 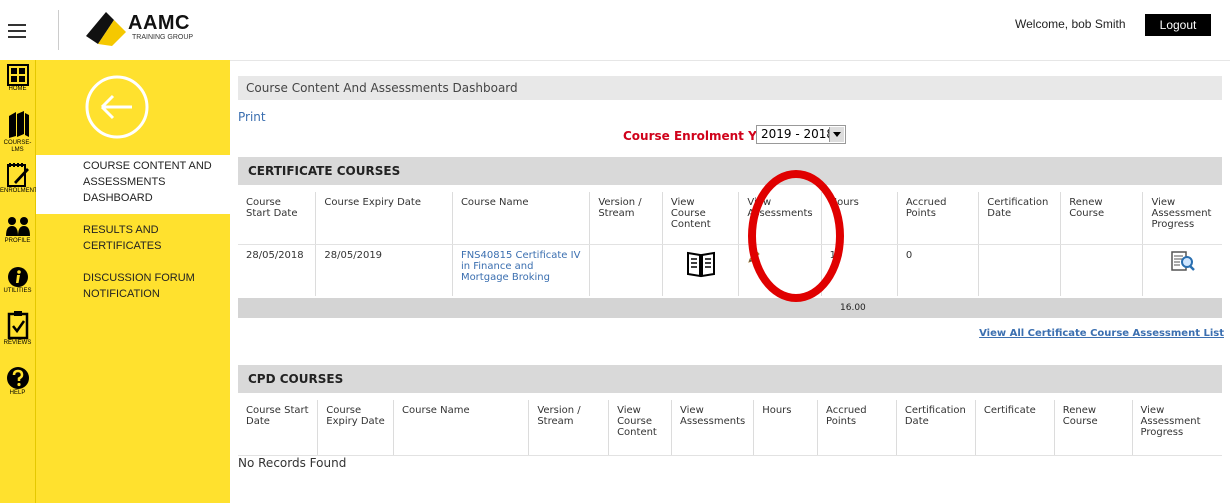 I want to click on sidebar-item-label: UTILITIES, so click(x=17, y=291).